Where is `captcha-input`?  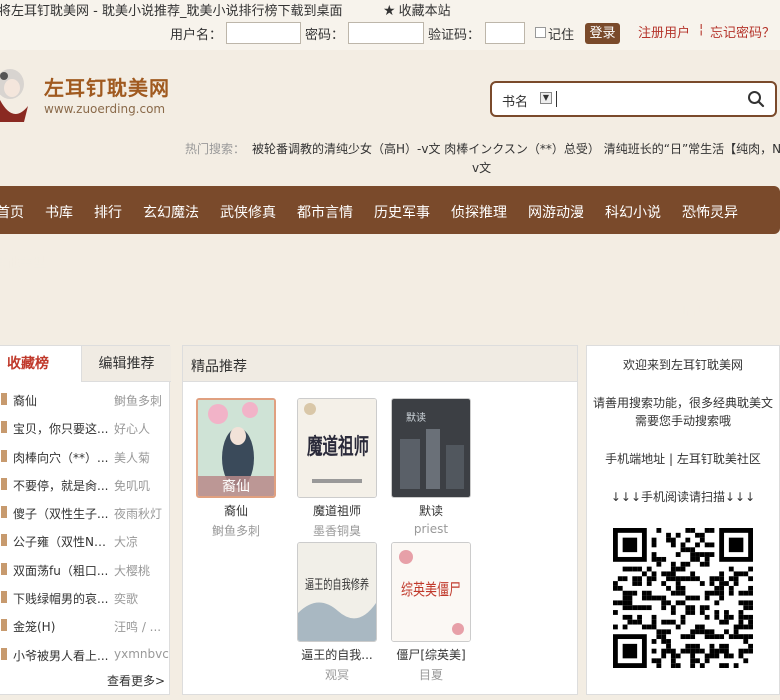 captcha-input is located at coordinates (505, 33).